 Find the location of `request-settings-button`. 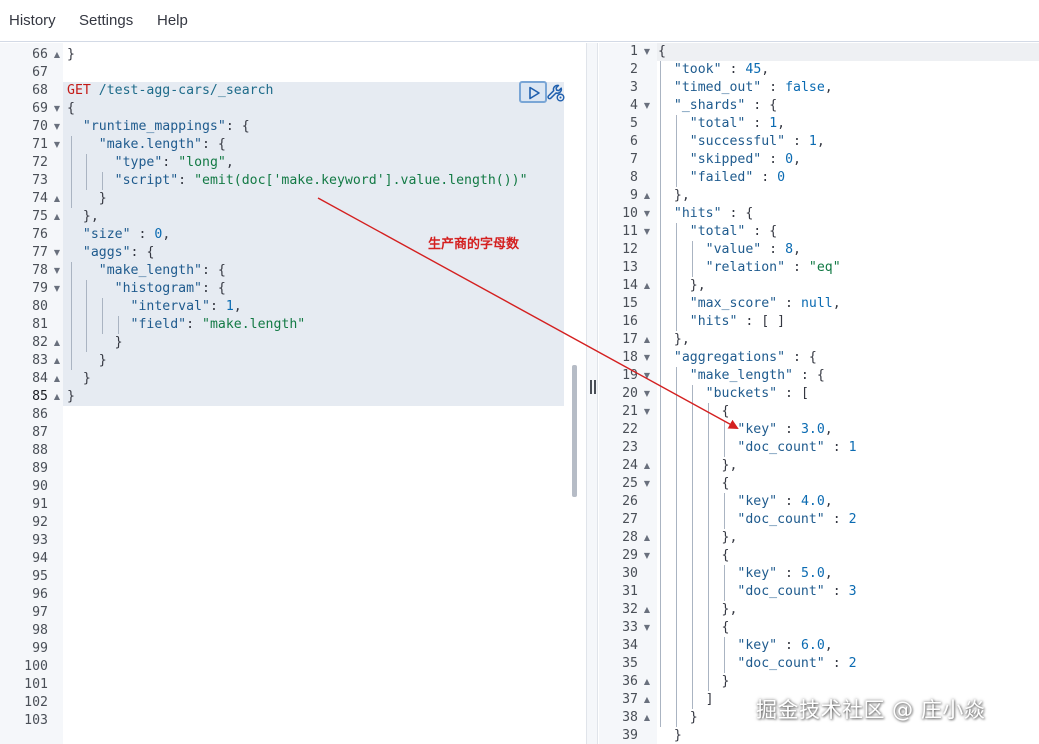

request-settings-button is located at coordinates (556, 93).